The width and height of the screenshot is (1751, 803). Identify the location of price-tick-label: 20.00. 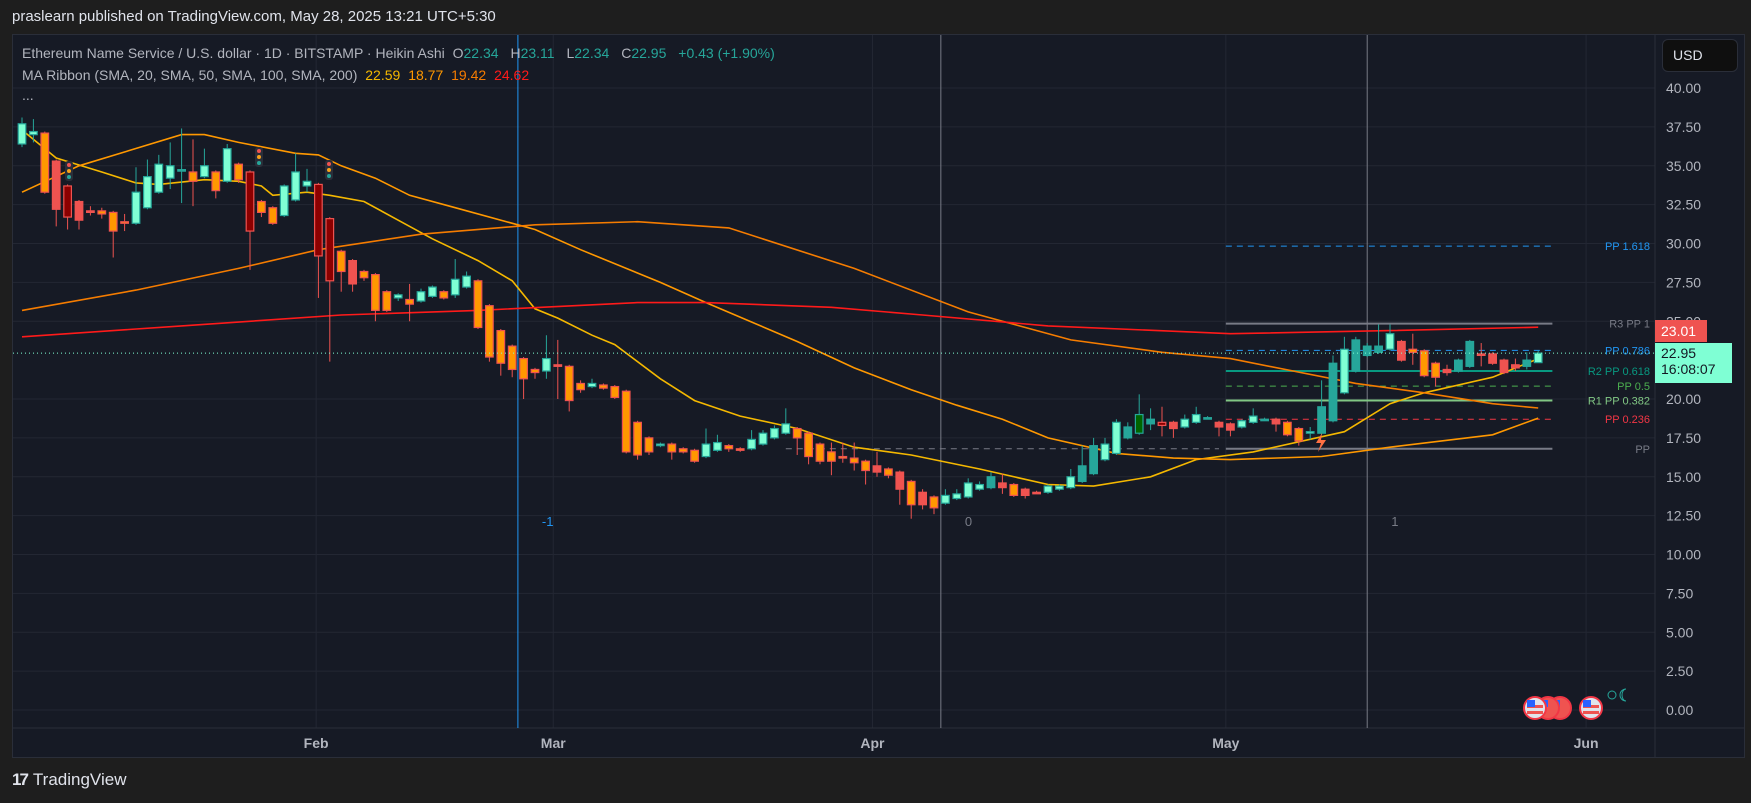
(1683, 399).